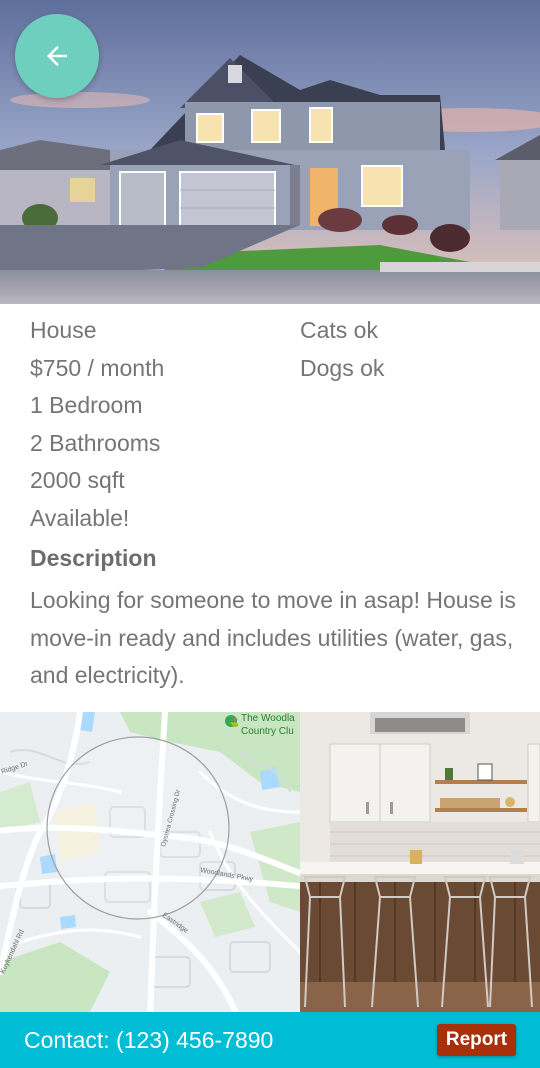  I want to click on description-title: Description, so click(93, 558).